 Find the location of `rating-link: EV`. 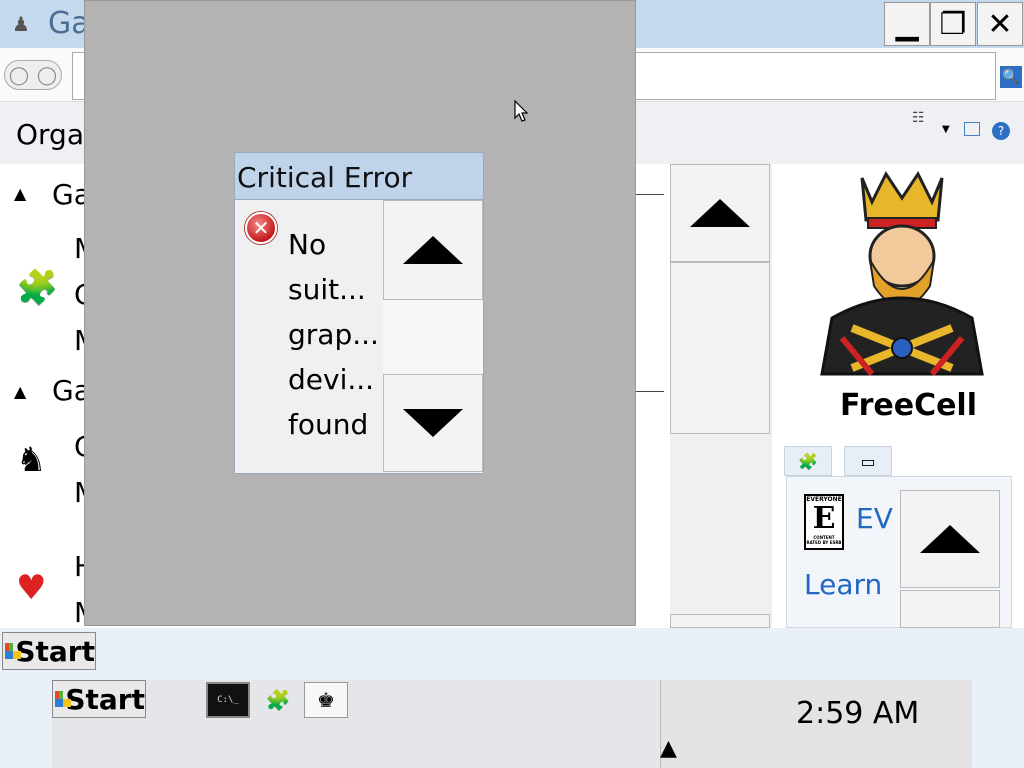

rating-link: EV is located at coordinates (874, 518).